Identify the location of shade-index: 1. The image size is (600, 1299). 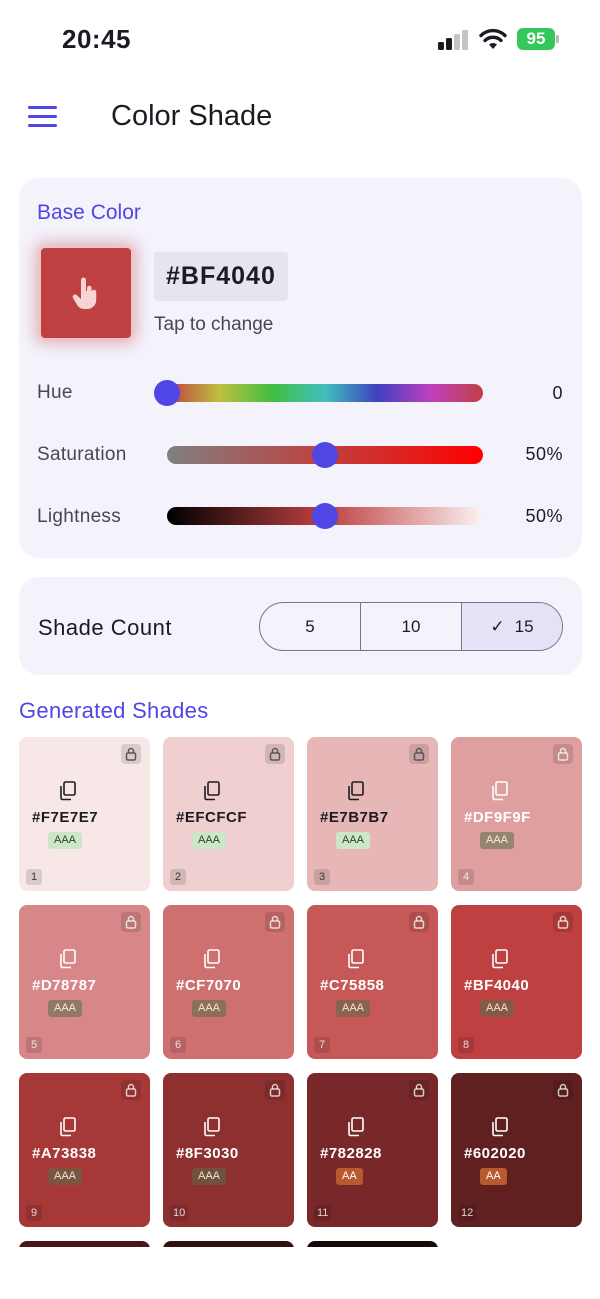
(34, 877).